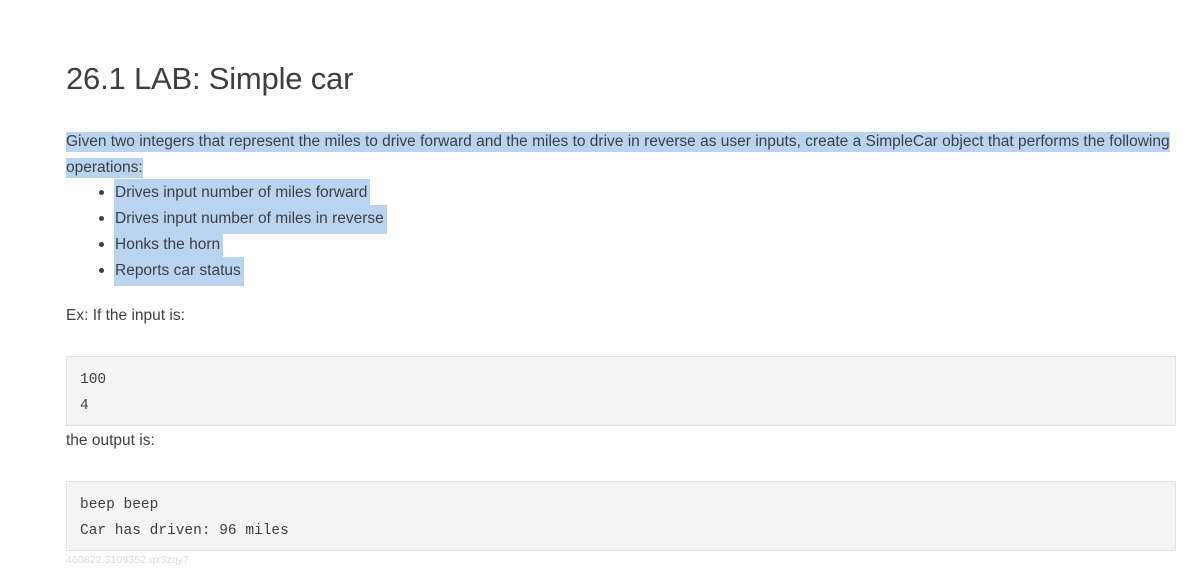 This screenshot has width=1200, height=572. I want to click on example-output-code: beep beep Car has driven: 96 miles, so click(621, 515).